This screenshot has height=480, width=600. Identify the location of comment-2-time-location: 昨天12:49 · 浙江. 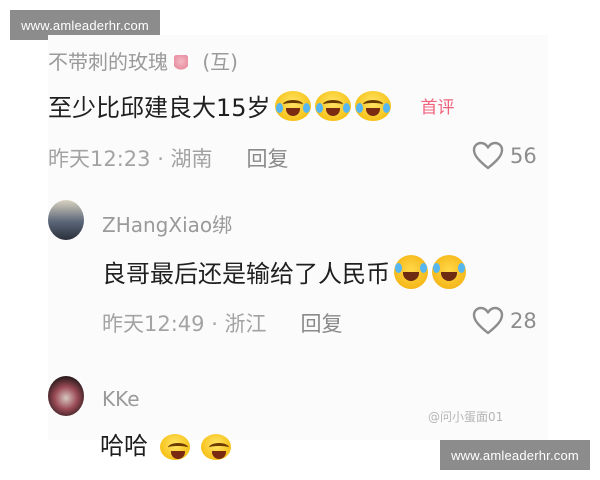
(184, 324).